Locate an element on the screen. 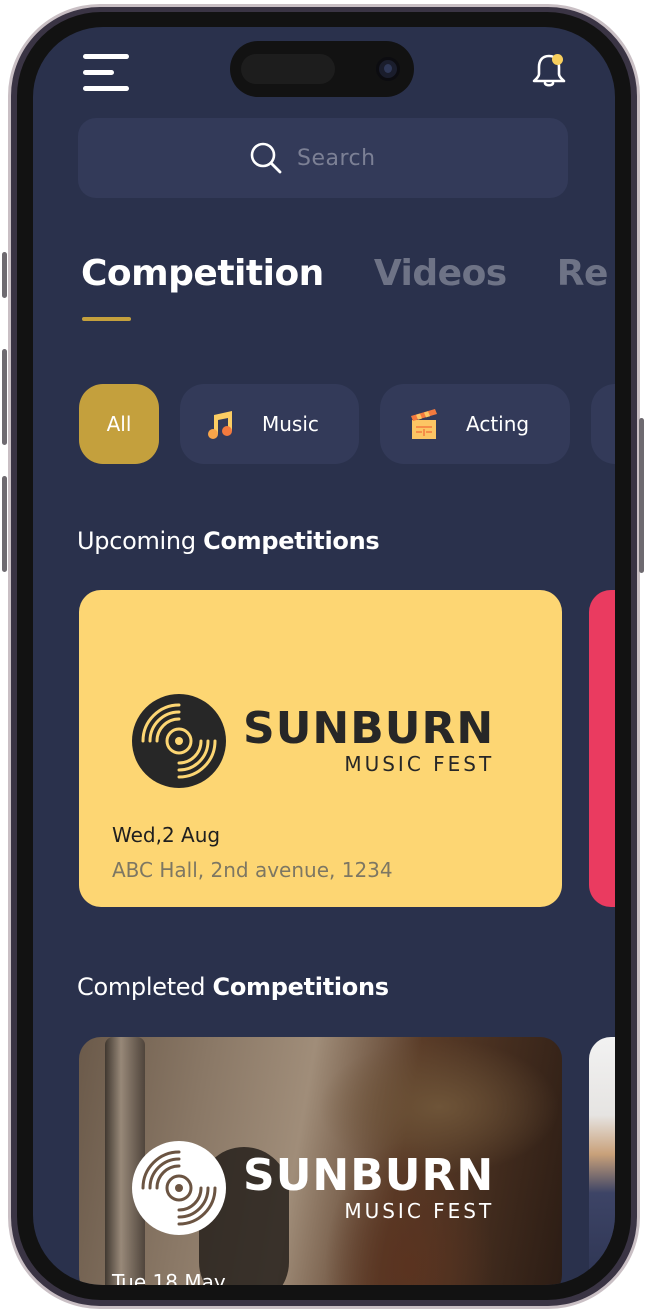 This screenshot has height=1313, width=645. search-icon is located at coordinates (266, 158).